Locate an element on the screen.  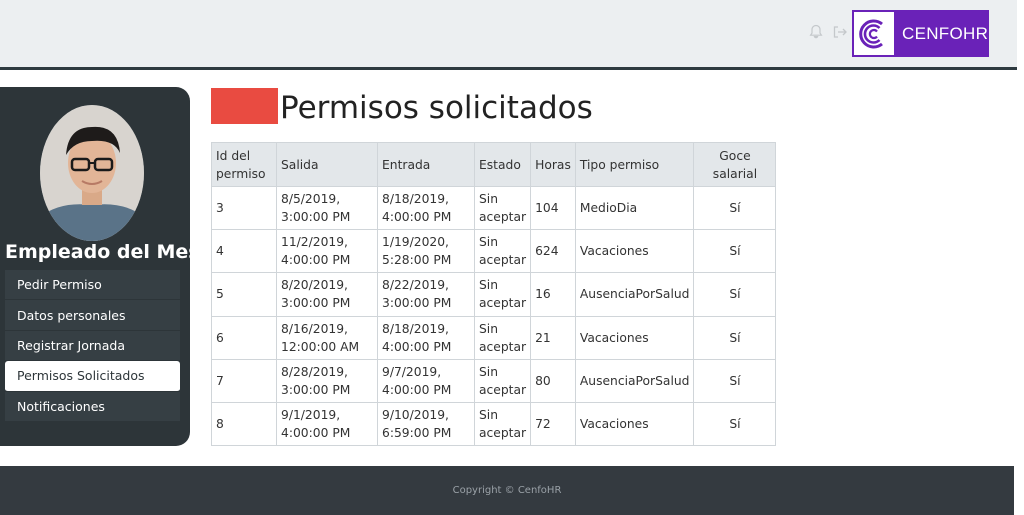
cell-salida: 11/2/2019, 4:00:00 PM is located at coordinates (327, 251).